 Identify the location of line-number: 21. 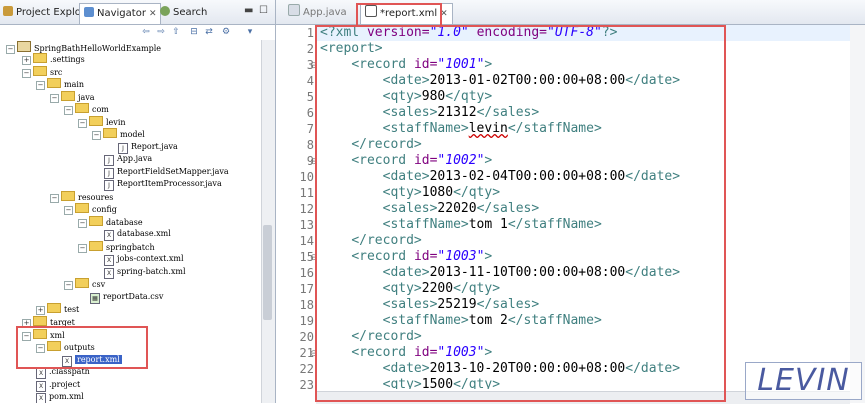
(306, 353).